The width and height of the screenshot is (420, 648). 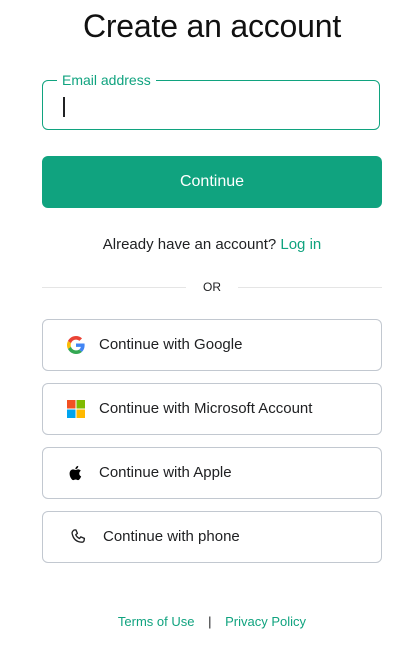 What do you see at coordinates (114, 287) in the screenshot?
I see `divider-line-left` at bounding box center [114, 287].